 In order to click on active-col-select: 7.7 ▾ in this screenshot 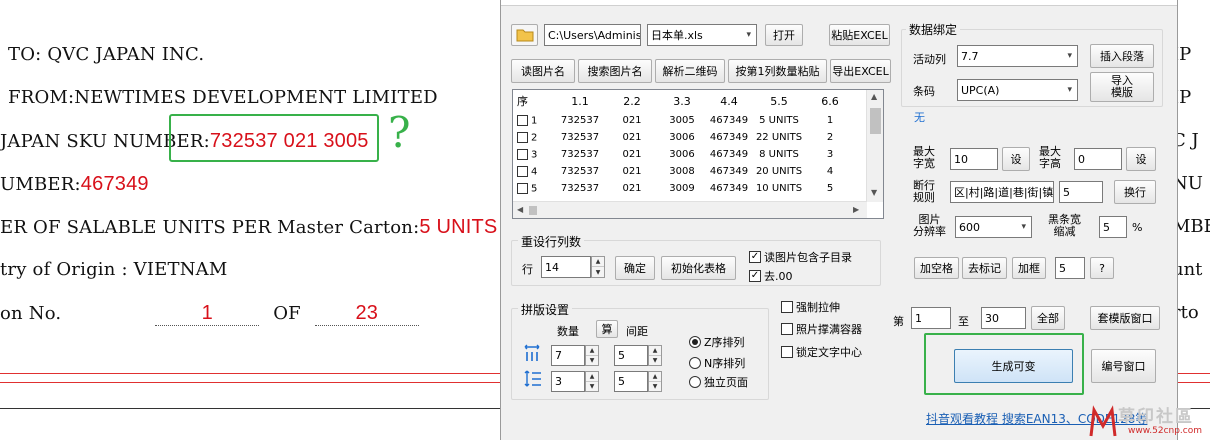, I will do `click(1017, 56)`.